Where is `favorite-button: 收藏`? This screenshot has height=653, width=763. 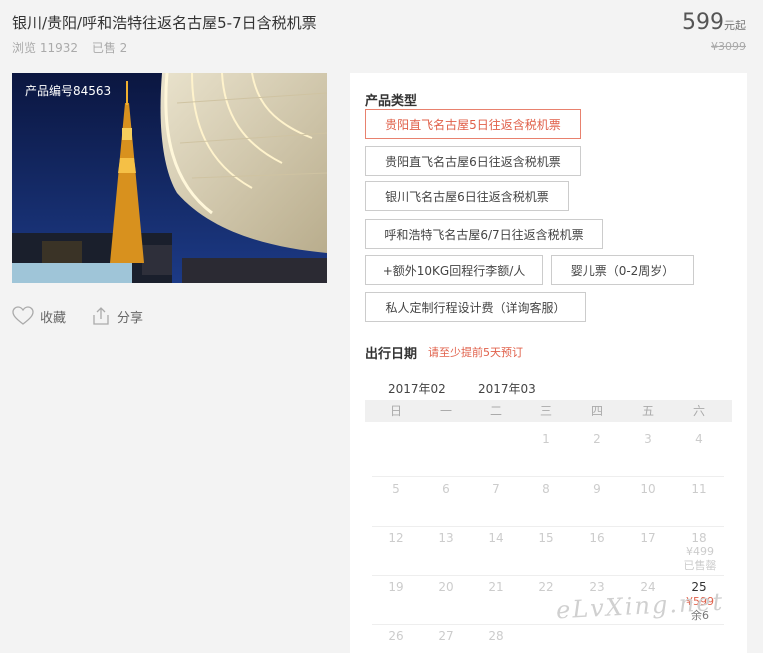
favorite-button: 收藏 is located at coordinates (39, 316).